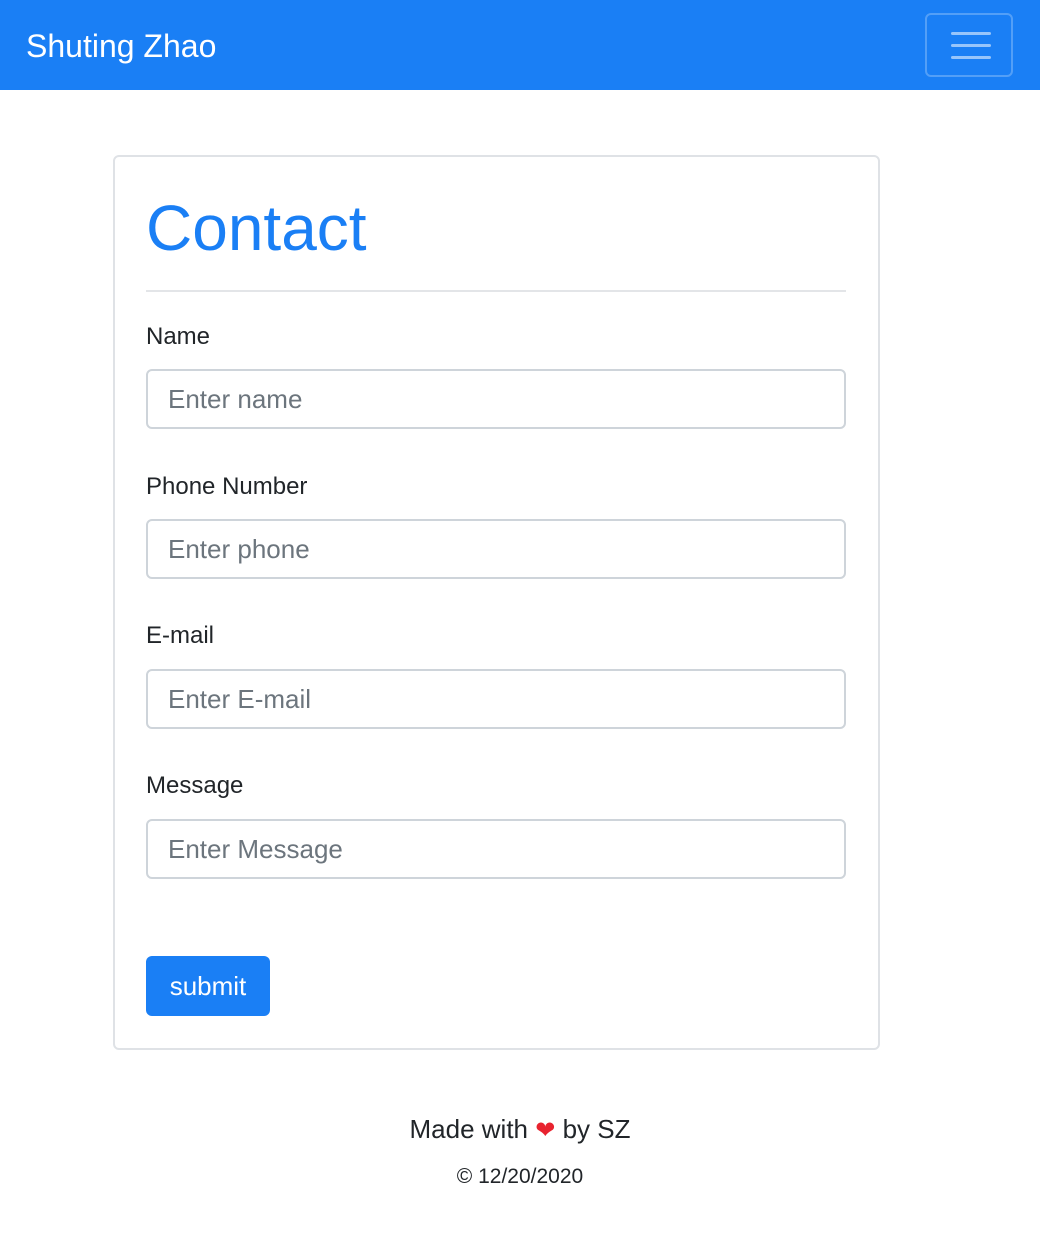  I want to click on email-input, so click(496, 699).